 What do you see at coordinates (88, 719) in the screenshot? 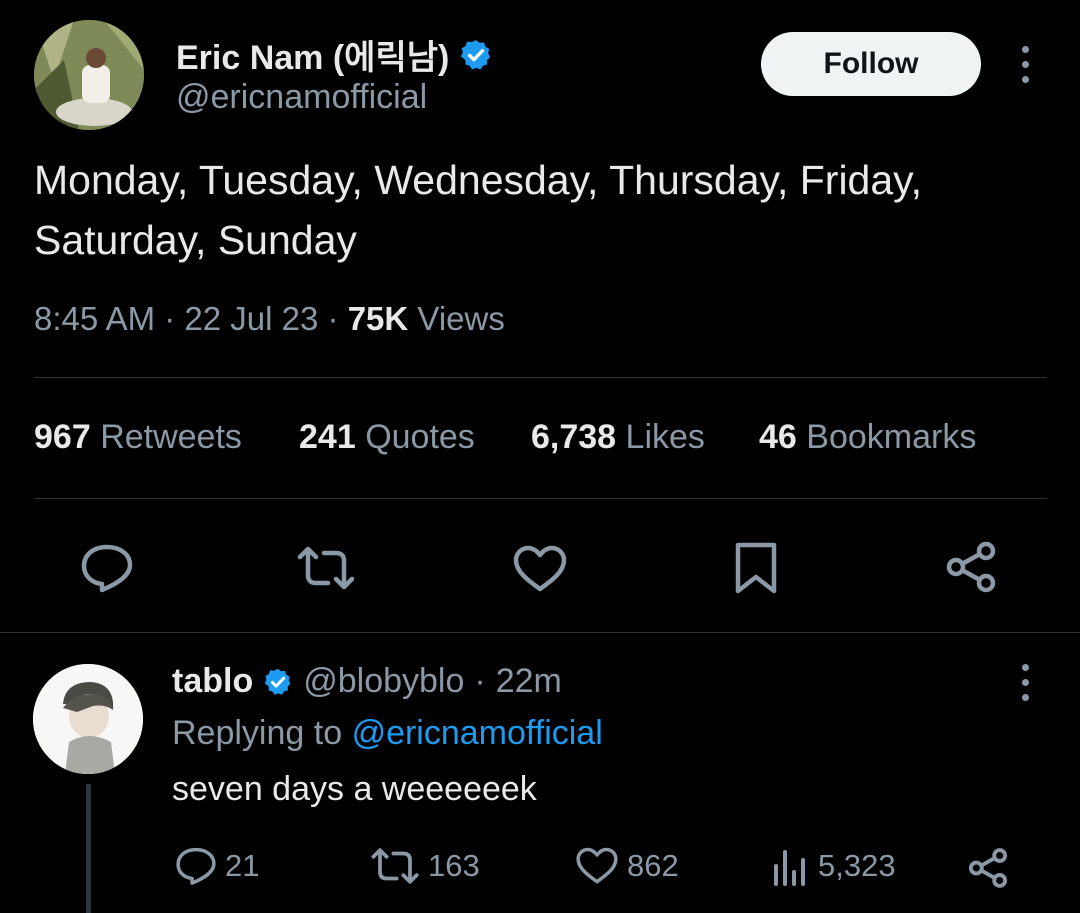
I see `reply-avatar` at bounding box center [88, 719].